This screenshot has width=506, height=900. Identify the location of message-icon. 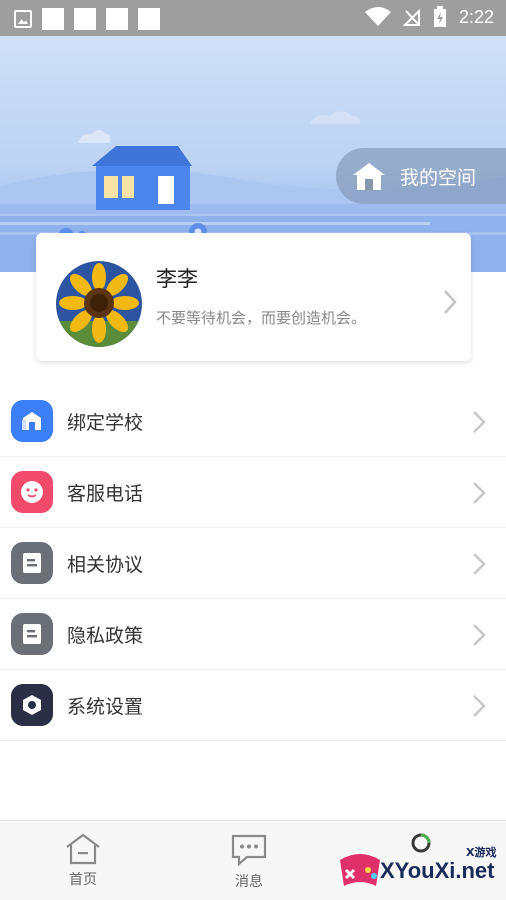
(249, 850).